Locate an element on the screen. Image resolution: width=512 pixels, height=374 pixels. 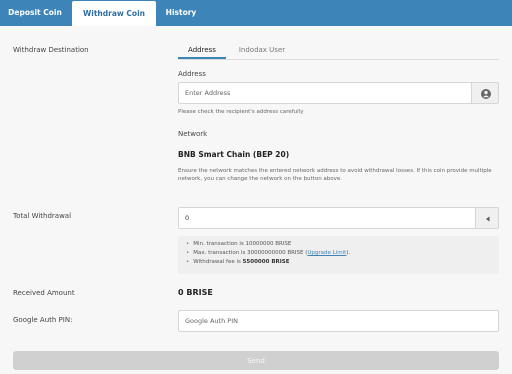
google-auth-label: Google Auth PIN: is located at coordinates (43, 320).